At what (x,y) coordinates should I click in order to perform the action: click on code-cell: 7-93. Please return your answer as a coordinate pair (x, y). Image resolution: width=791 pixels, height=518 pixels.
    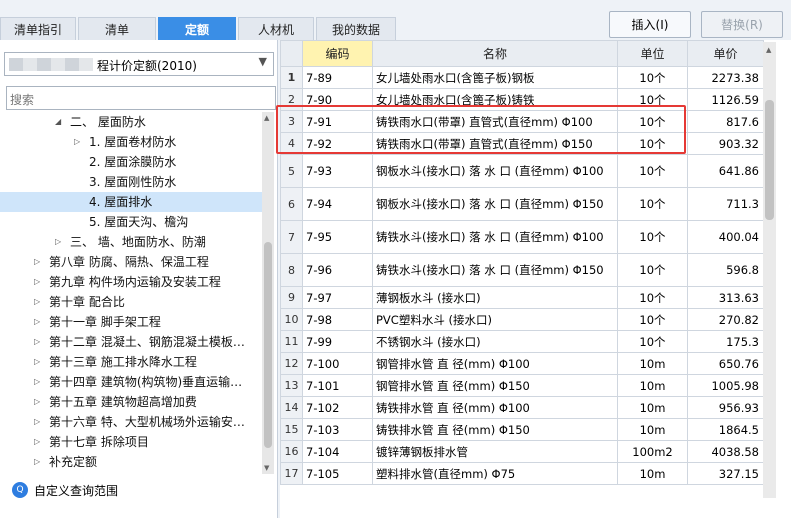
    Looking at the image, I should click on (337, 171).